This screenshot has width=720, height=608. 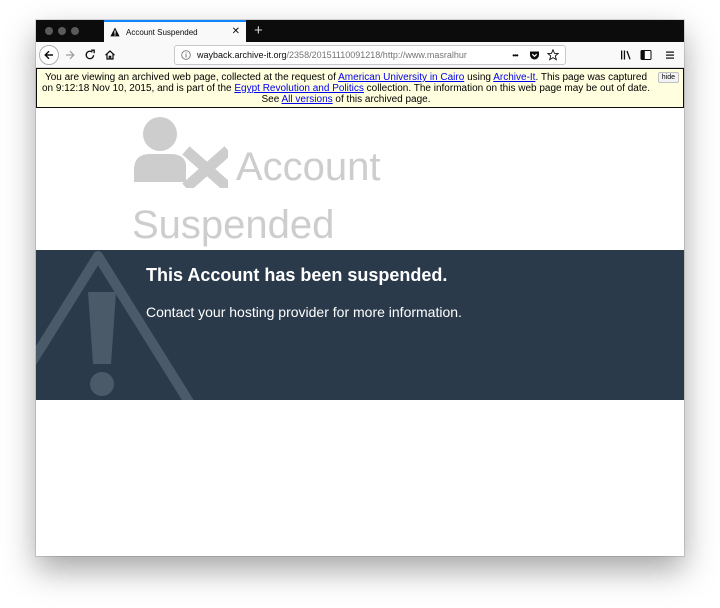 I want to click on tab-close-icon: ✕, so click(x=236, y=32).